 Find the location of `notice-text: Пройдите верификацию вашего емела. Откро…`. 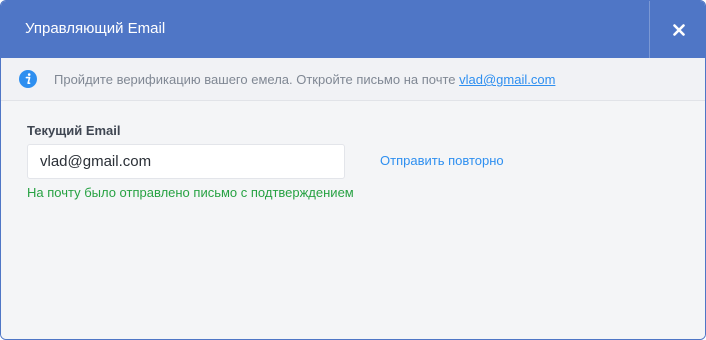

notice-text: Пройдите верификацию вашего емела. Откро… is located at coordinates (304, 79).